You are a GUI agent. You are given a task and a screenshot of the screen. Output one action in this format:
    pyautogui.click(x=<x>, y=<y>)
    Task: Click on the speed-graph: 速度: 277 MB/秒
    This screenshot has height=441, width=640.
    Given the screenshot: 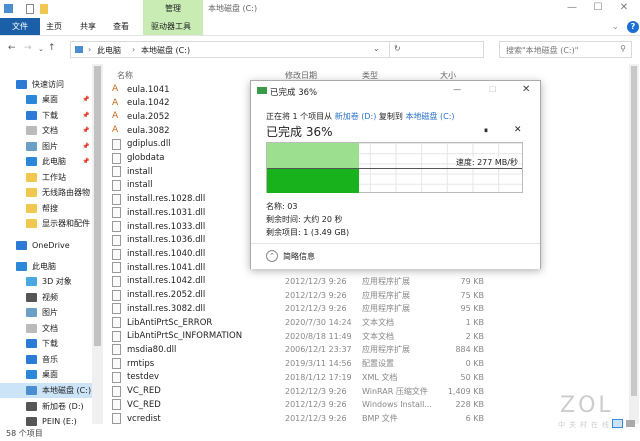 What is the action you would take?
    pyautogui.click(x=394, y=167)
    